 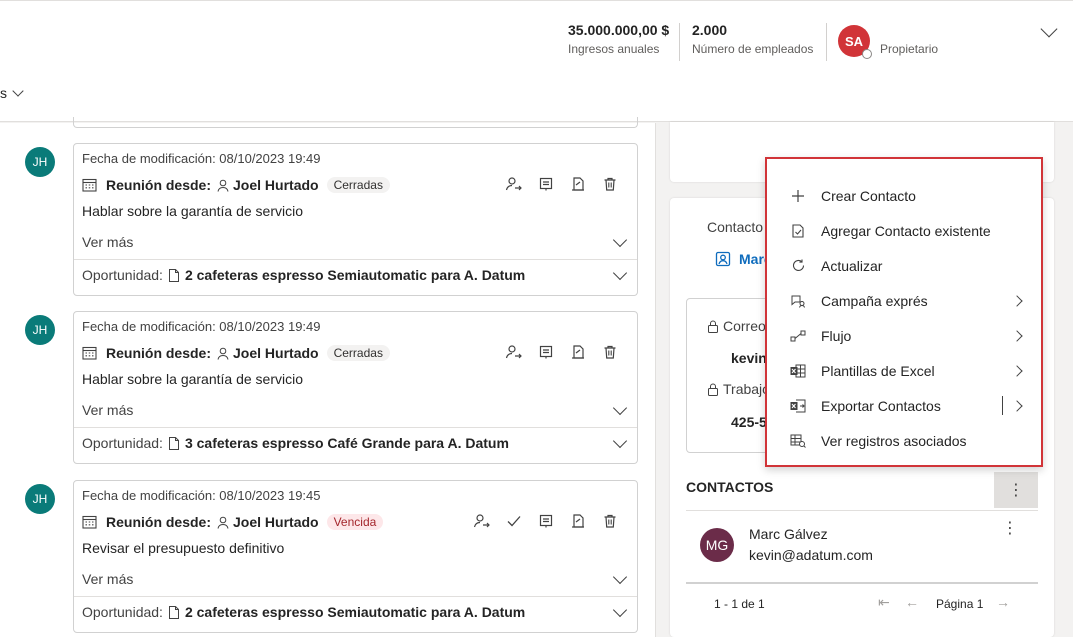 I want to click on menu-item: Campaña exprés, so click(x=908, y=300).